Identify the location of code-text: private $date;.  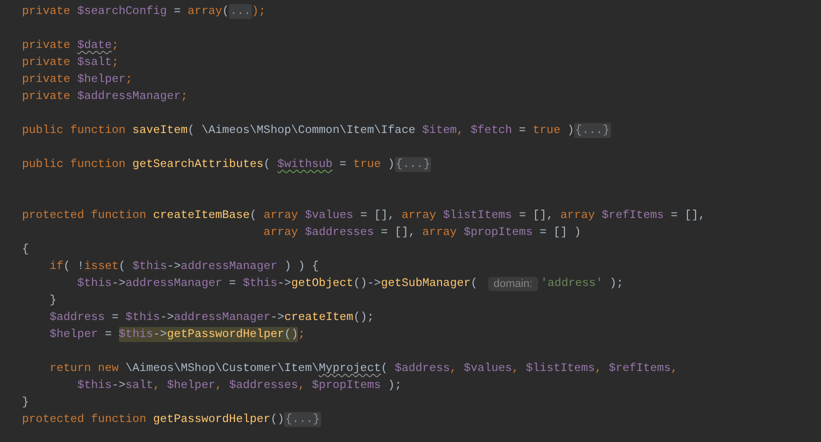
(70, 45).